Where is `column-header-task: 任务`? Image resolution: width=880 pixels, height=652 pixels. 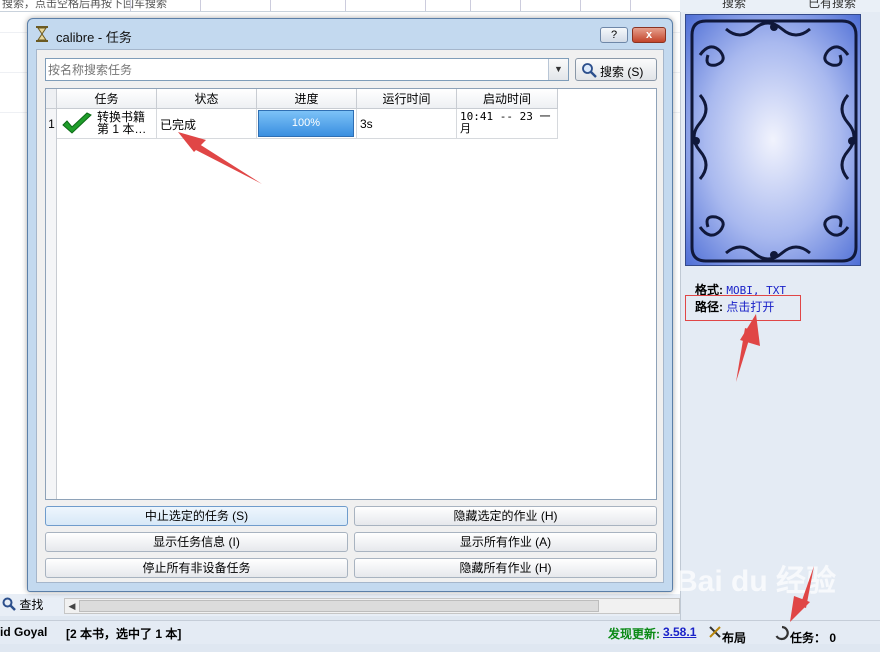
column-header-task: 任务 is located at coordinates (107, 99).